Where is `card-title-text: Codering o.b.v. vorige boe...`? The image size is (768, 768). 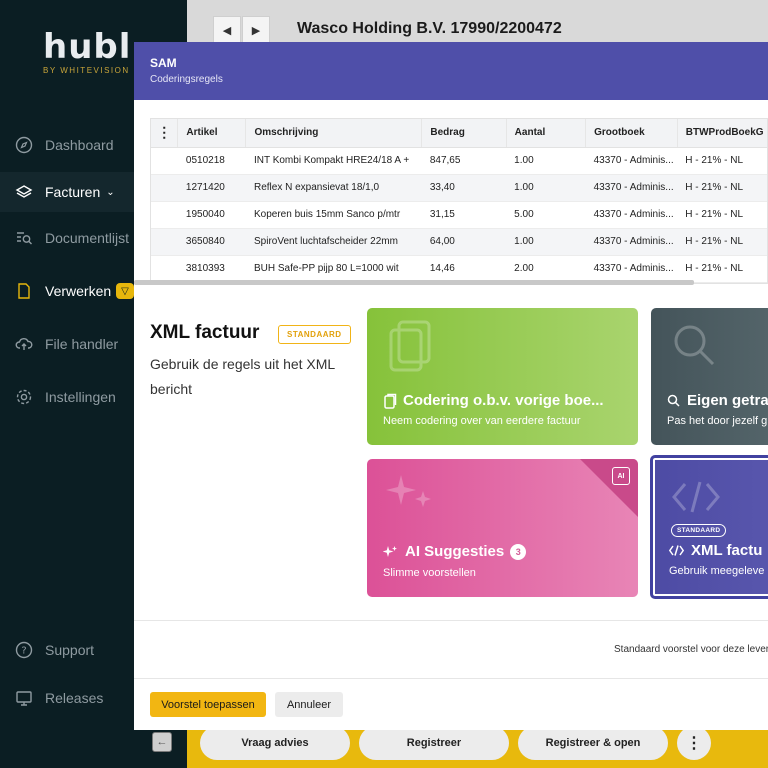
card-title-text: Codering o.b.v. vorige boe... is located at coordinates (503, 400).